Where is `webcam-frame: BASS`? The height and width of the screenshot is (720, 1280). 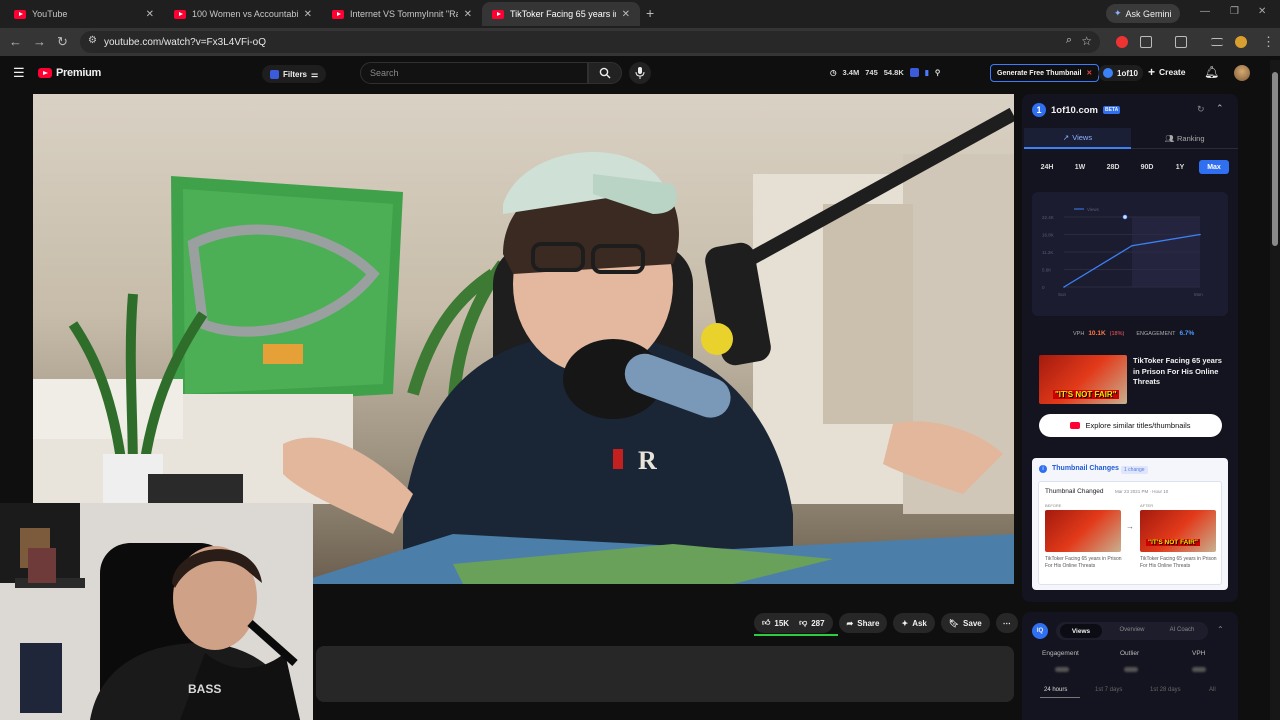 webcam-frame: BASS is located at coordinates (156, 611).